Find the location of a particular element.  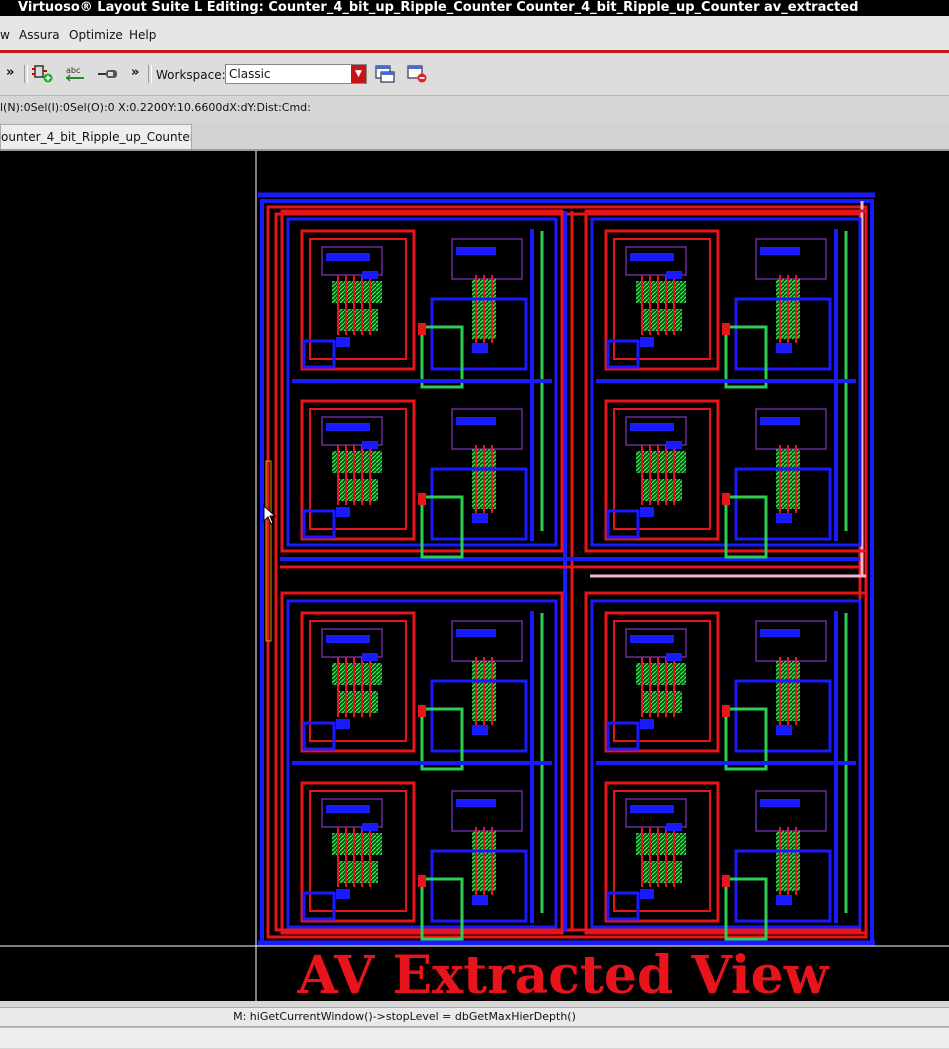

toolbar: » abc » Workspace: Classic ▼ is located at coordinates (474, 74).